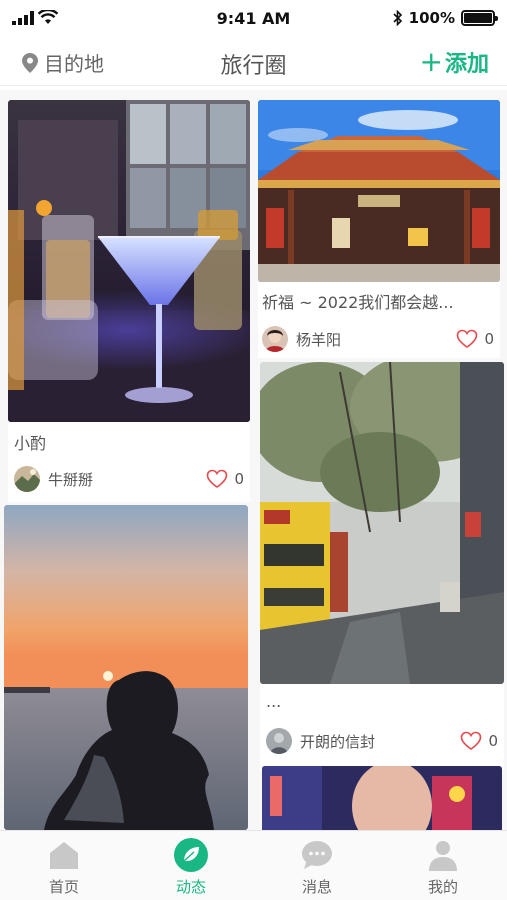 Image resolution: width=507 pixels, height=900 pixels. Describe the element at coordinates (74, 64) in the screenshot. I see `destination-label: 目的地` at that location.